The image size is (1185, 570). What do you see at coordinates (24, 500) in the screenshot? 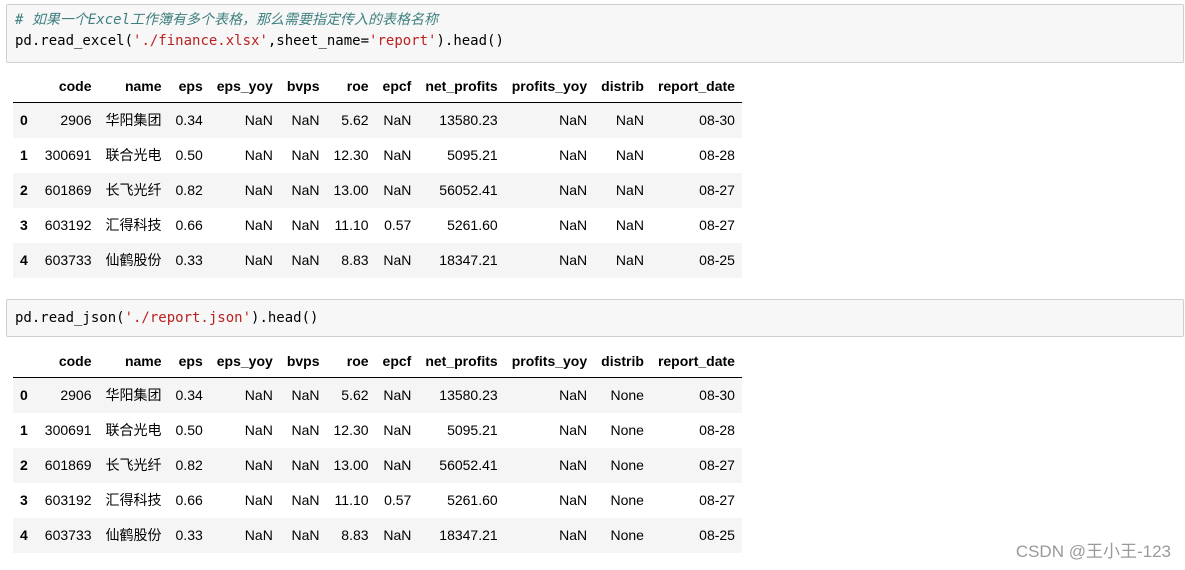
I see `row-index: 3` at bounding box center [24, 500].